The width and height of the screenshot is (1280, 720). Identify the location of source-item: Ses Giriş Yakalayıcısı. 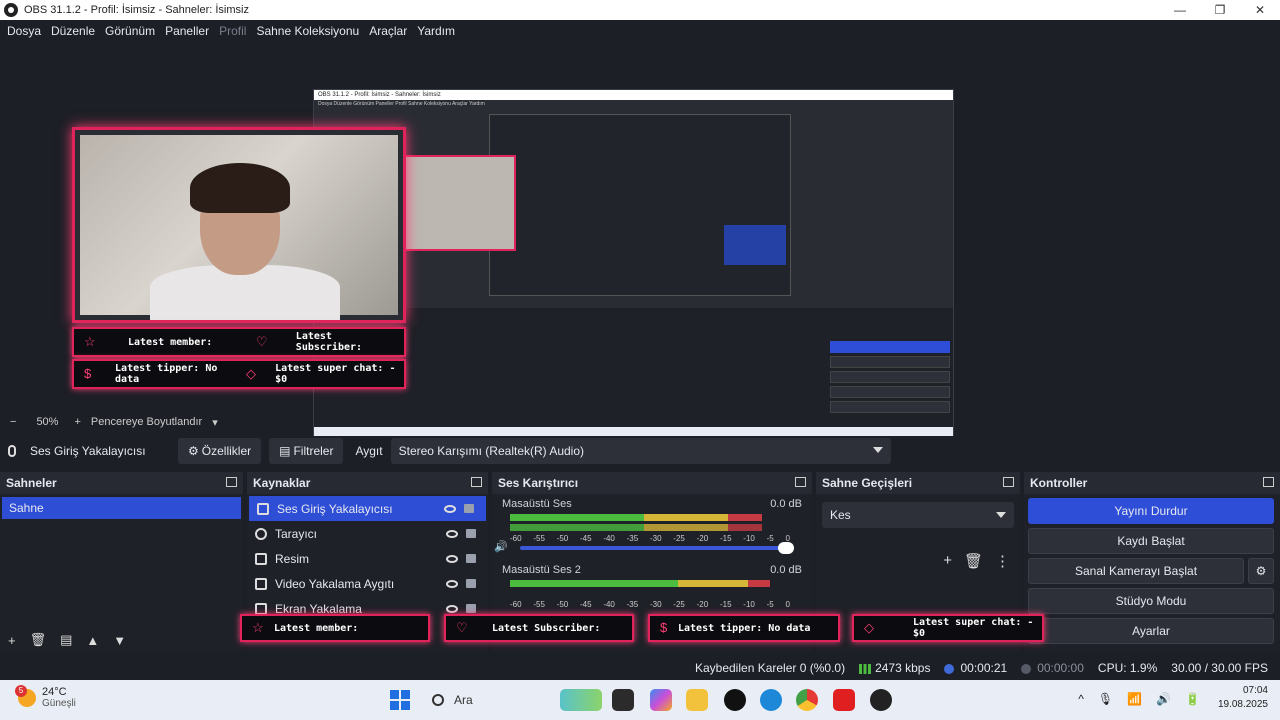
(367, 508).